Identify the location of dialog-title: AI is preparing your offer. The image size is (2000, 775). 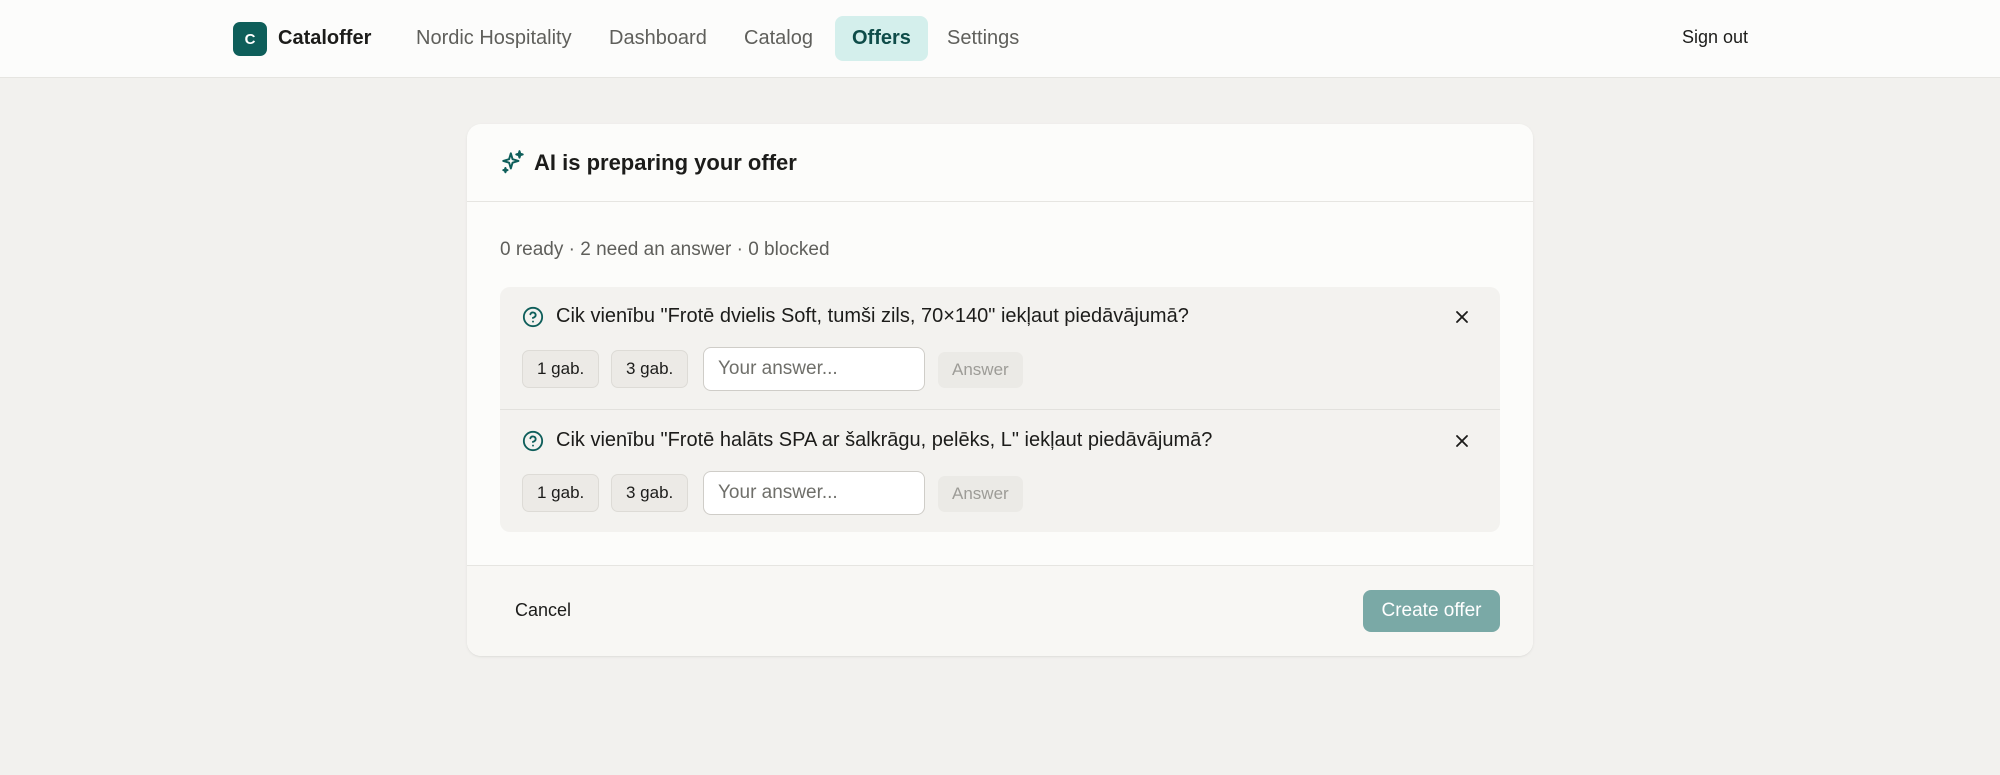
(665, 162).